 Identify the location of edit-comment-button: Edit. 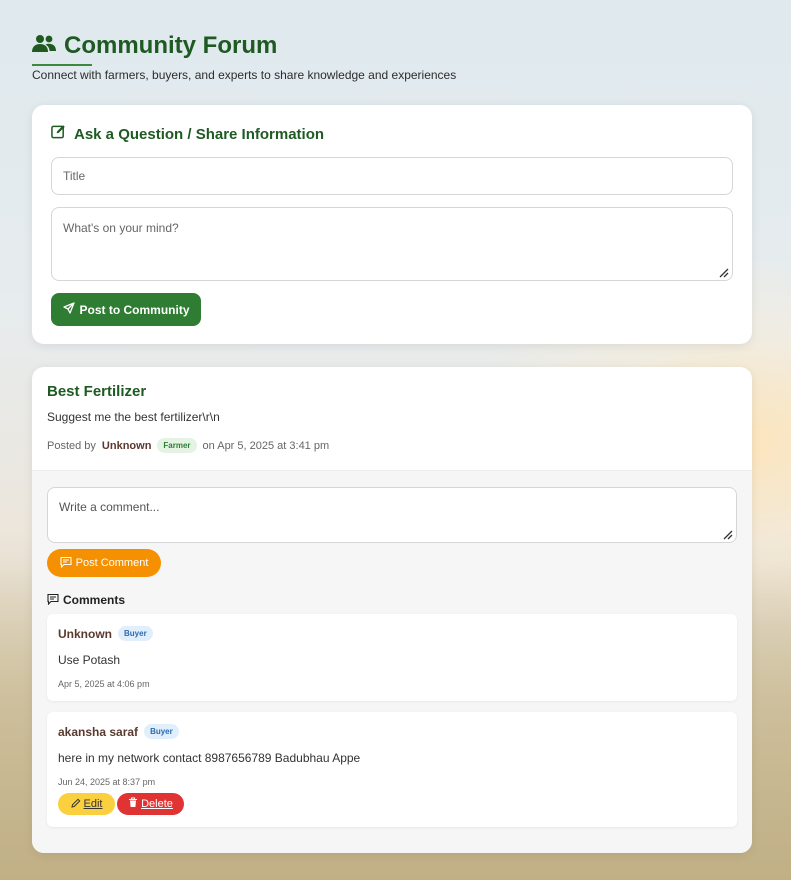
(86, 804).